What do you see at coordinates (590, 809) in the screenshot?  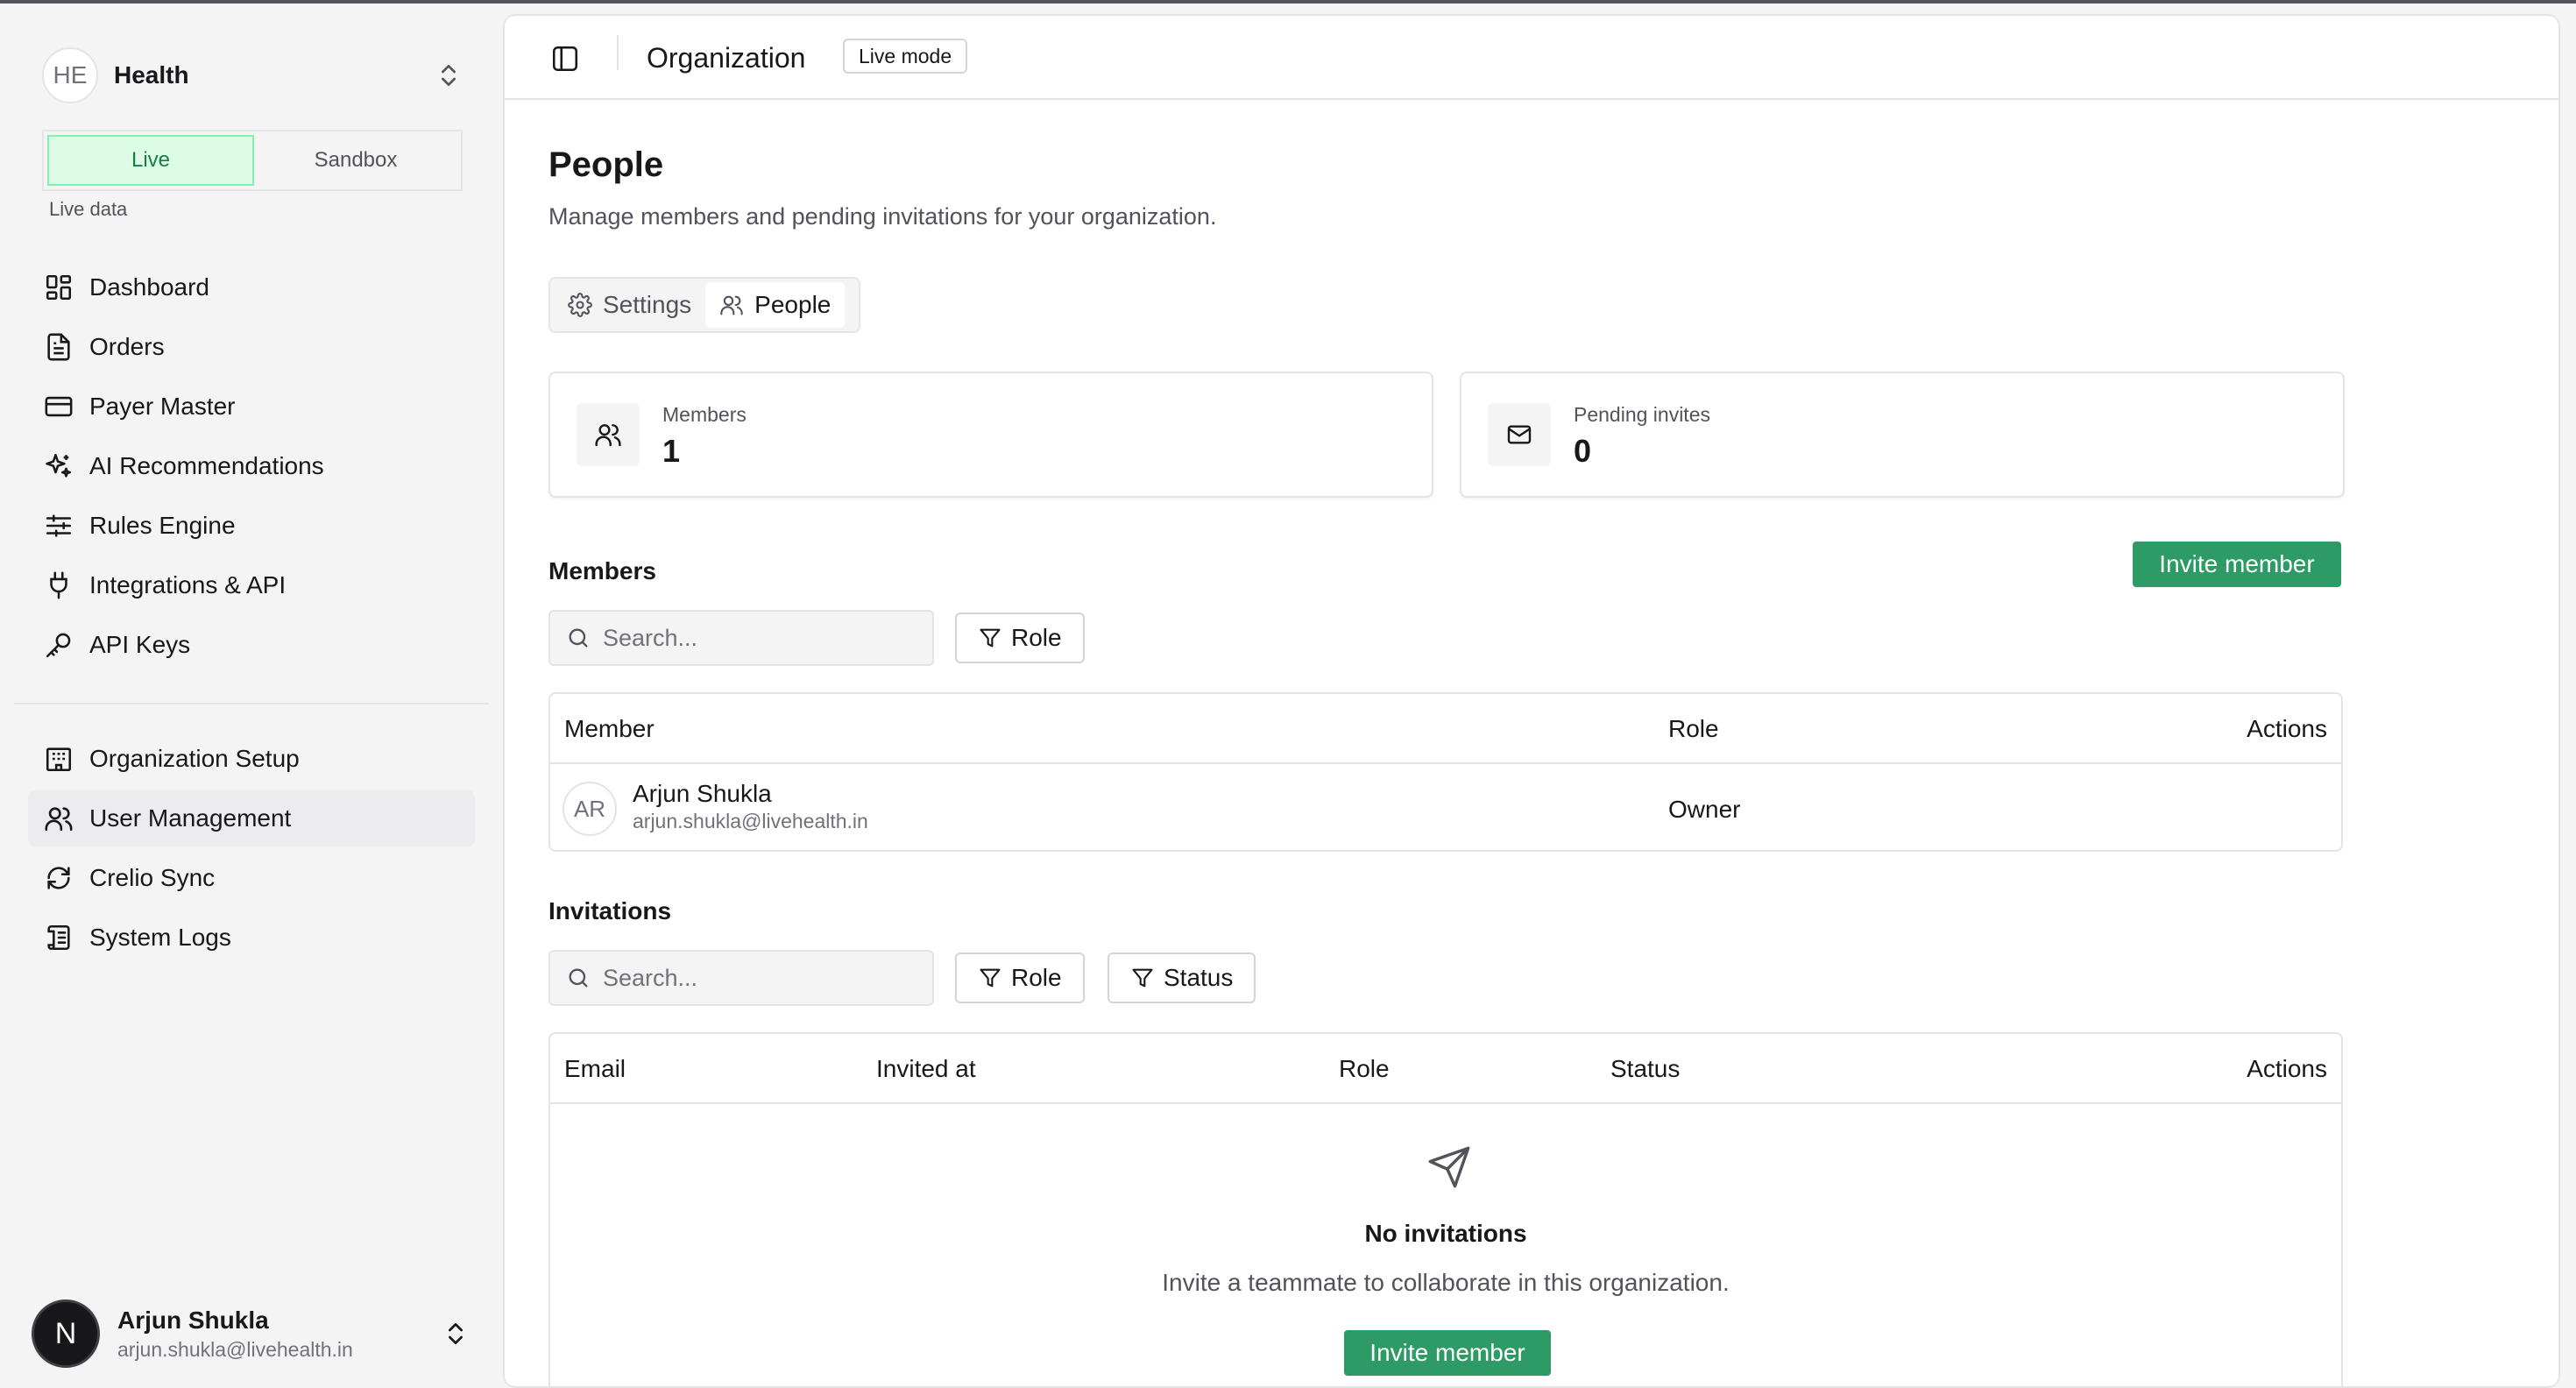 I see `avatar: AR` at bounding box center [590, 809].